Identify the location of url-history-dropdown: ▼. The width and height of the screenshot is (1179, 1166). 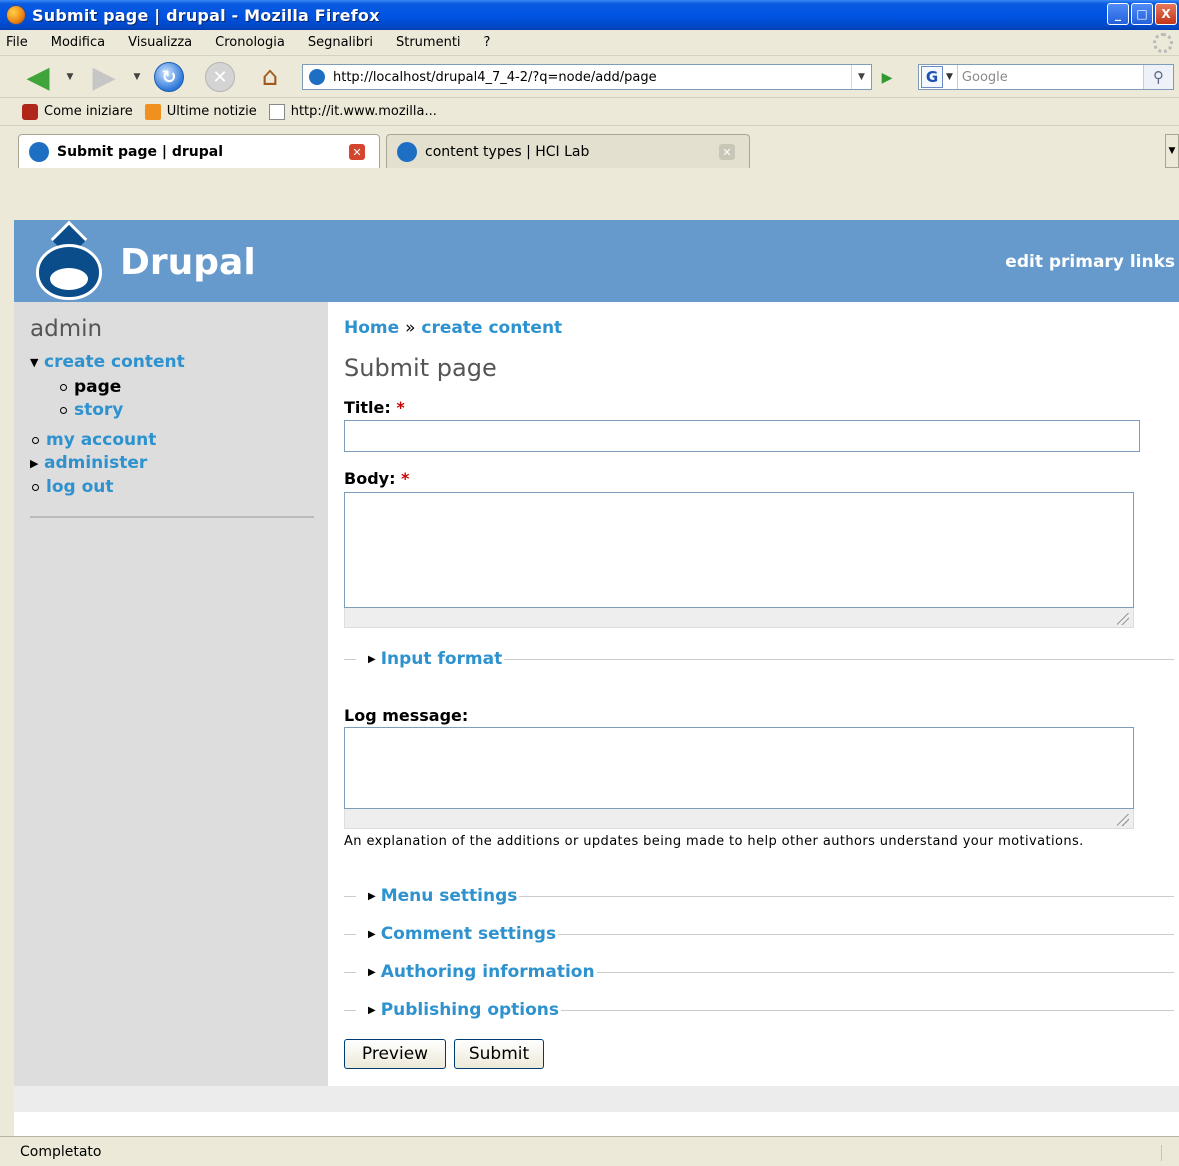
(861, 77).